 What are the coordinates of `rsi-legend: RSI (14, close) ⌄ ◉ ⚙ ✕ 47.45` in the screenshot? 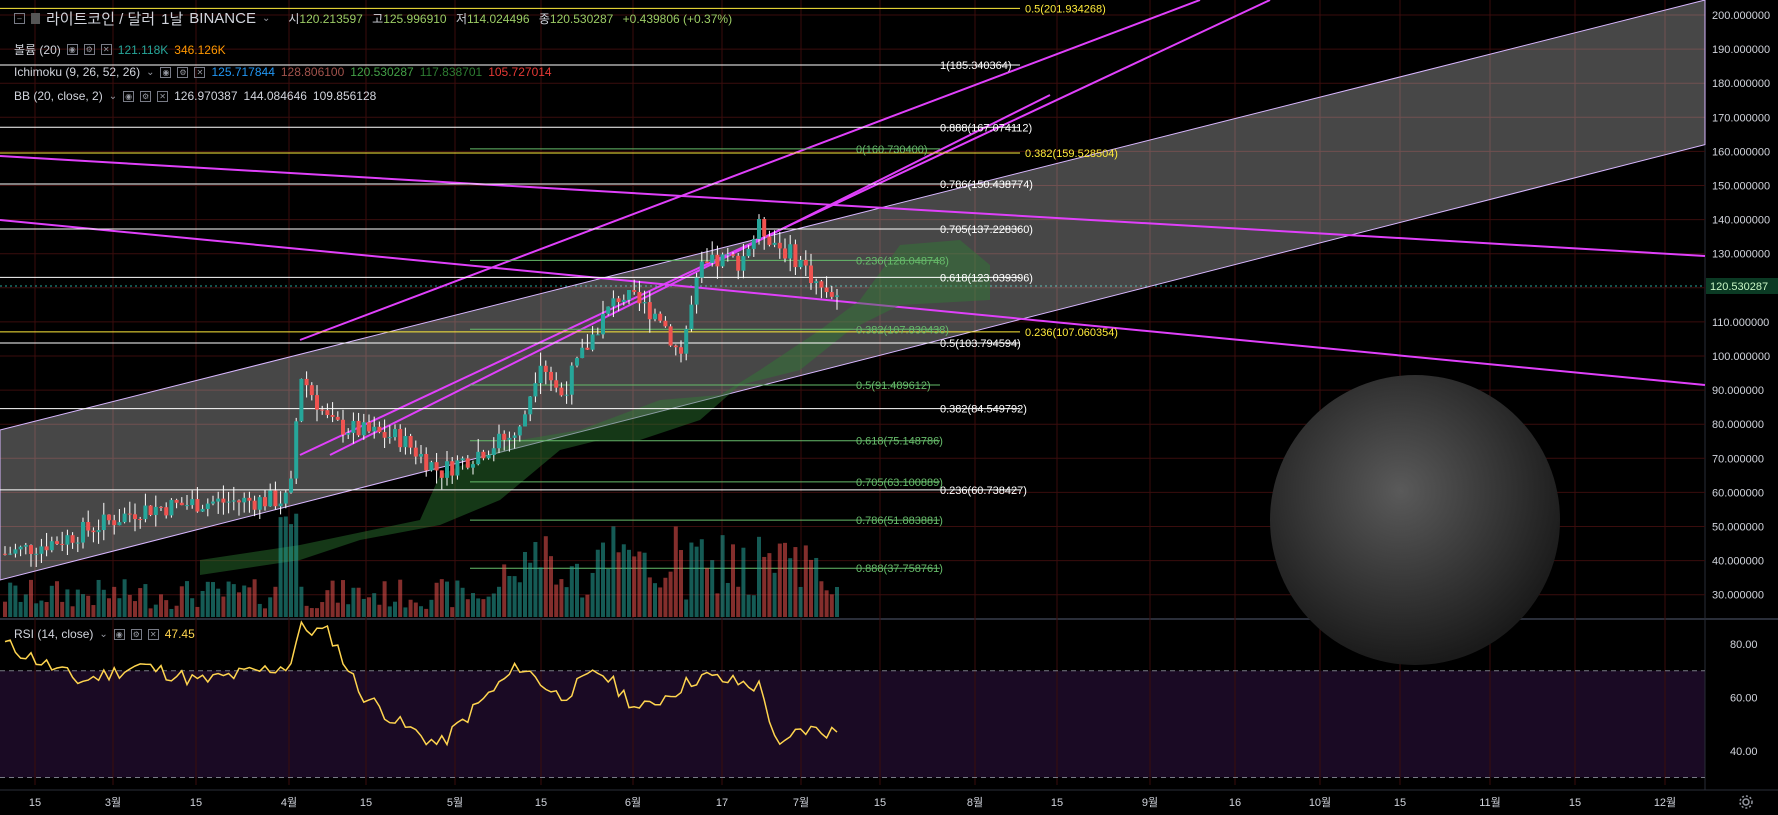 It's located at (104, 634).